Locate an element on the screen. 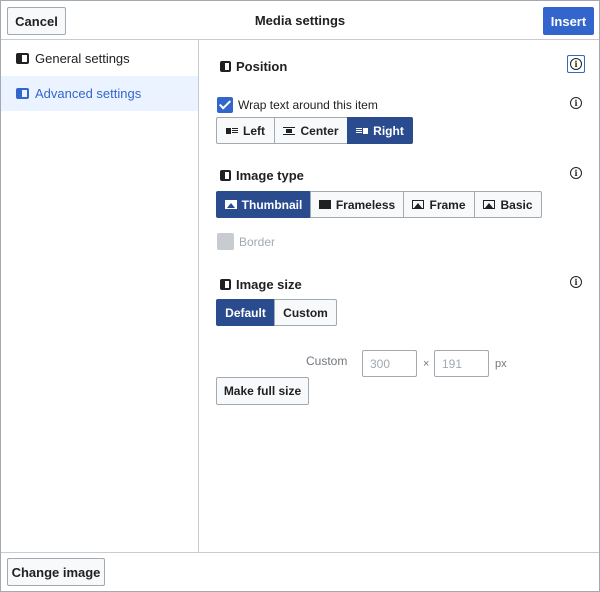 The height and width of the screenshot is (592, 600). position-right-label: Right is located at coordinates (388, 130).